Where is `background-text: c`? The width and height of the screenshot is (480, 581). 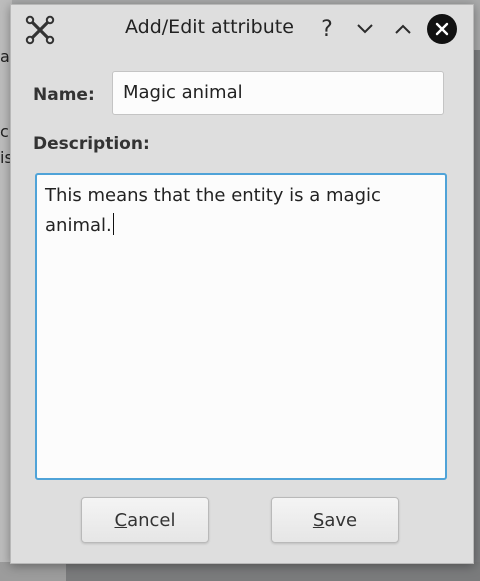 background-text: c is located at coordinates (4, 131).